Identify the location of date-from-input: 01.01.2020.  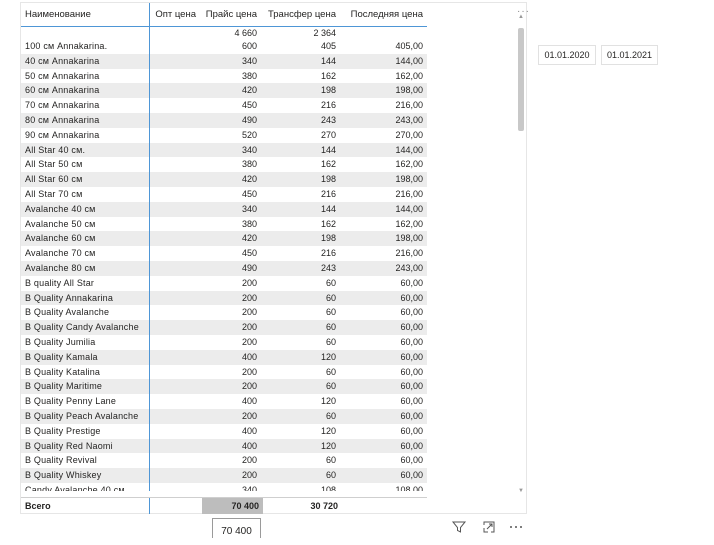
(567, 55).